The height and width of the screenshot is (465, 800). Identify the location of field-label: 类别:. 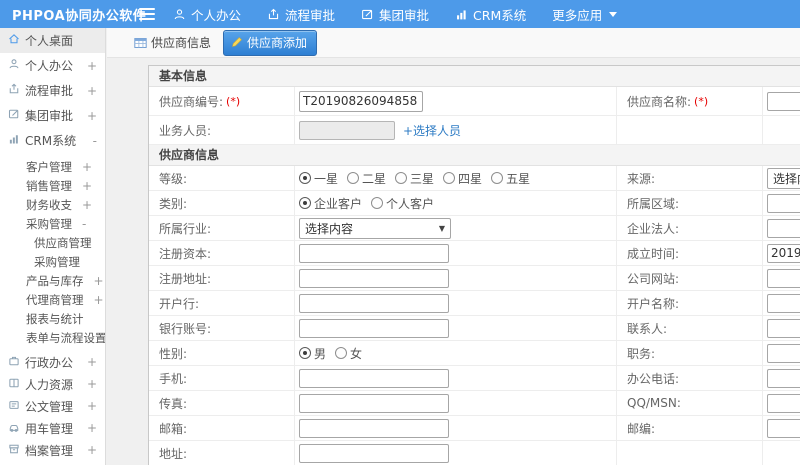
(222, 203).